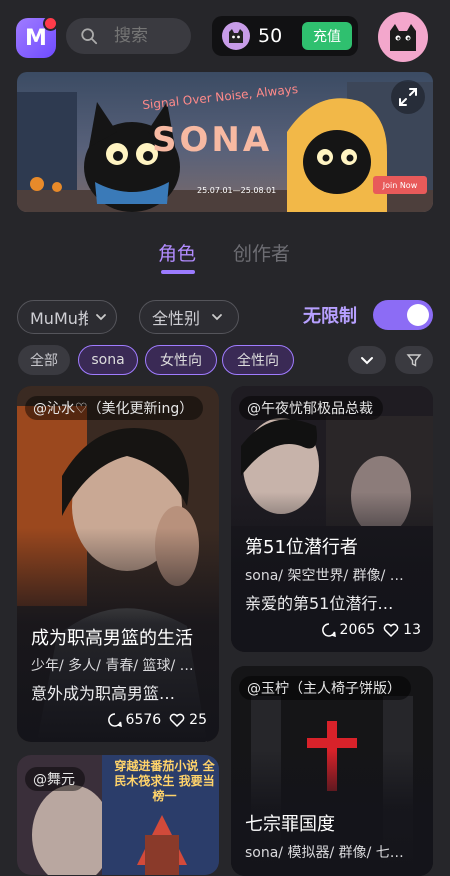 Image resolution: width=450 pixels, height=876 pixels. I want to click on sort-select: MuMu推荐, so click(67, 317).